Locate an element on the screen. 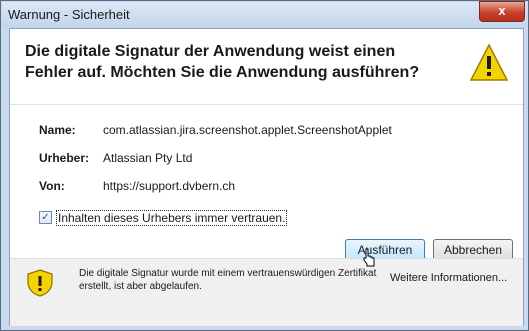 This screenshot has height=331, width=529. mouse-cursor-icon is located at coordinates (369, 257).